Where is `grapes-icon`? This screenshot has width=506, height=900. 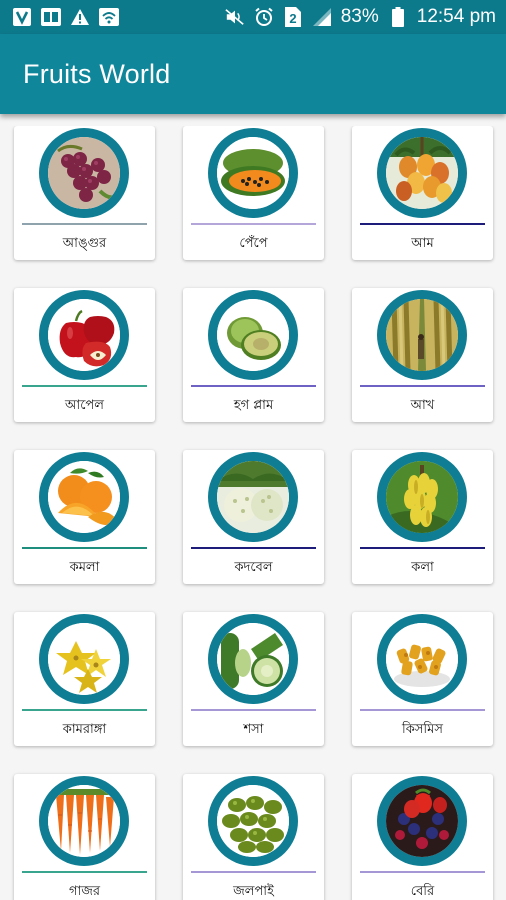 grapes-icon is located at coordinates (84, 173).